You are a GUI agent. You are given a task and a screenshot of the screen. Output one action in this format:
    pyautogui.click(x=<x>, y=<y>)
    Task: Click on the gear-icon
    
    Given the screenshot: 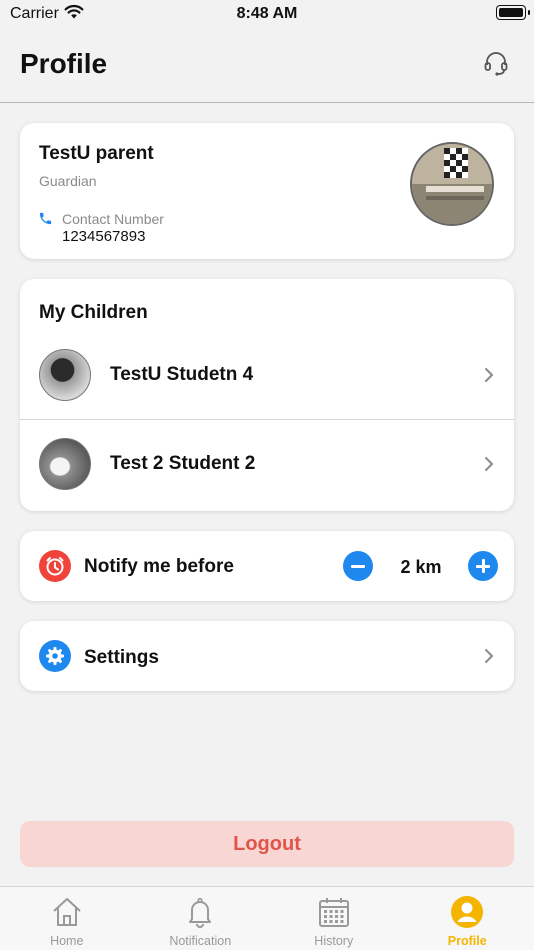 What is the action you would take?
    pyautogui.click(x=55, y=656)
    